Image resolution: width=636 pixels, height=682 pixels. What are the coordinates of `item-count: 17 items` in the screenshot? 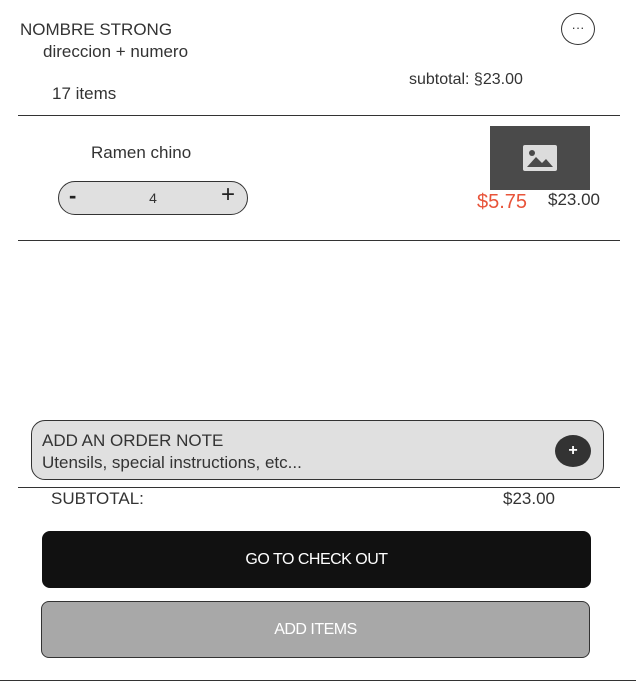 It's located at (84, 93).